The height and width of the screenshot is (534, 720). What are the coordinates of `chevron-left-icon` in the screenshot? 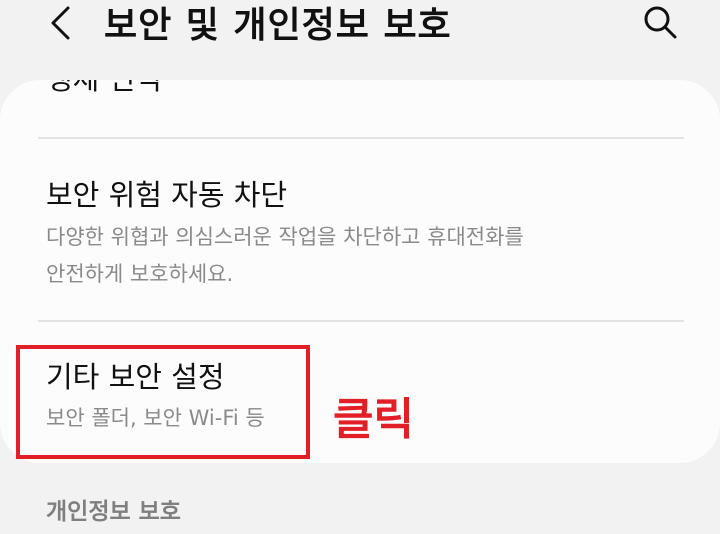 It's located at (60, 23).